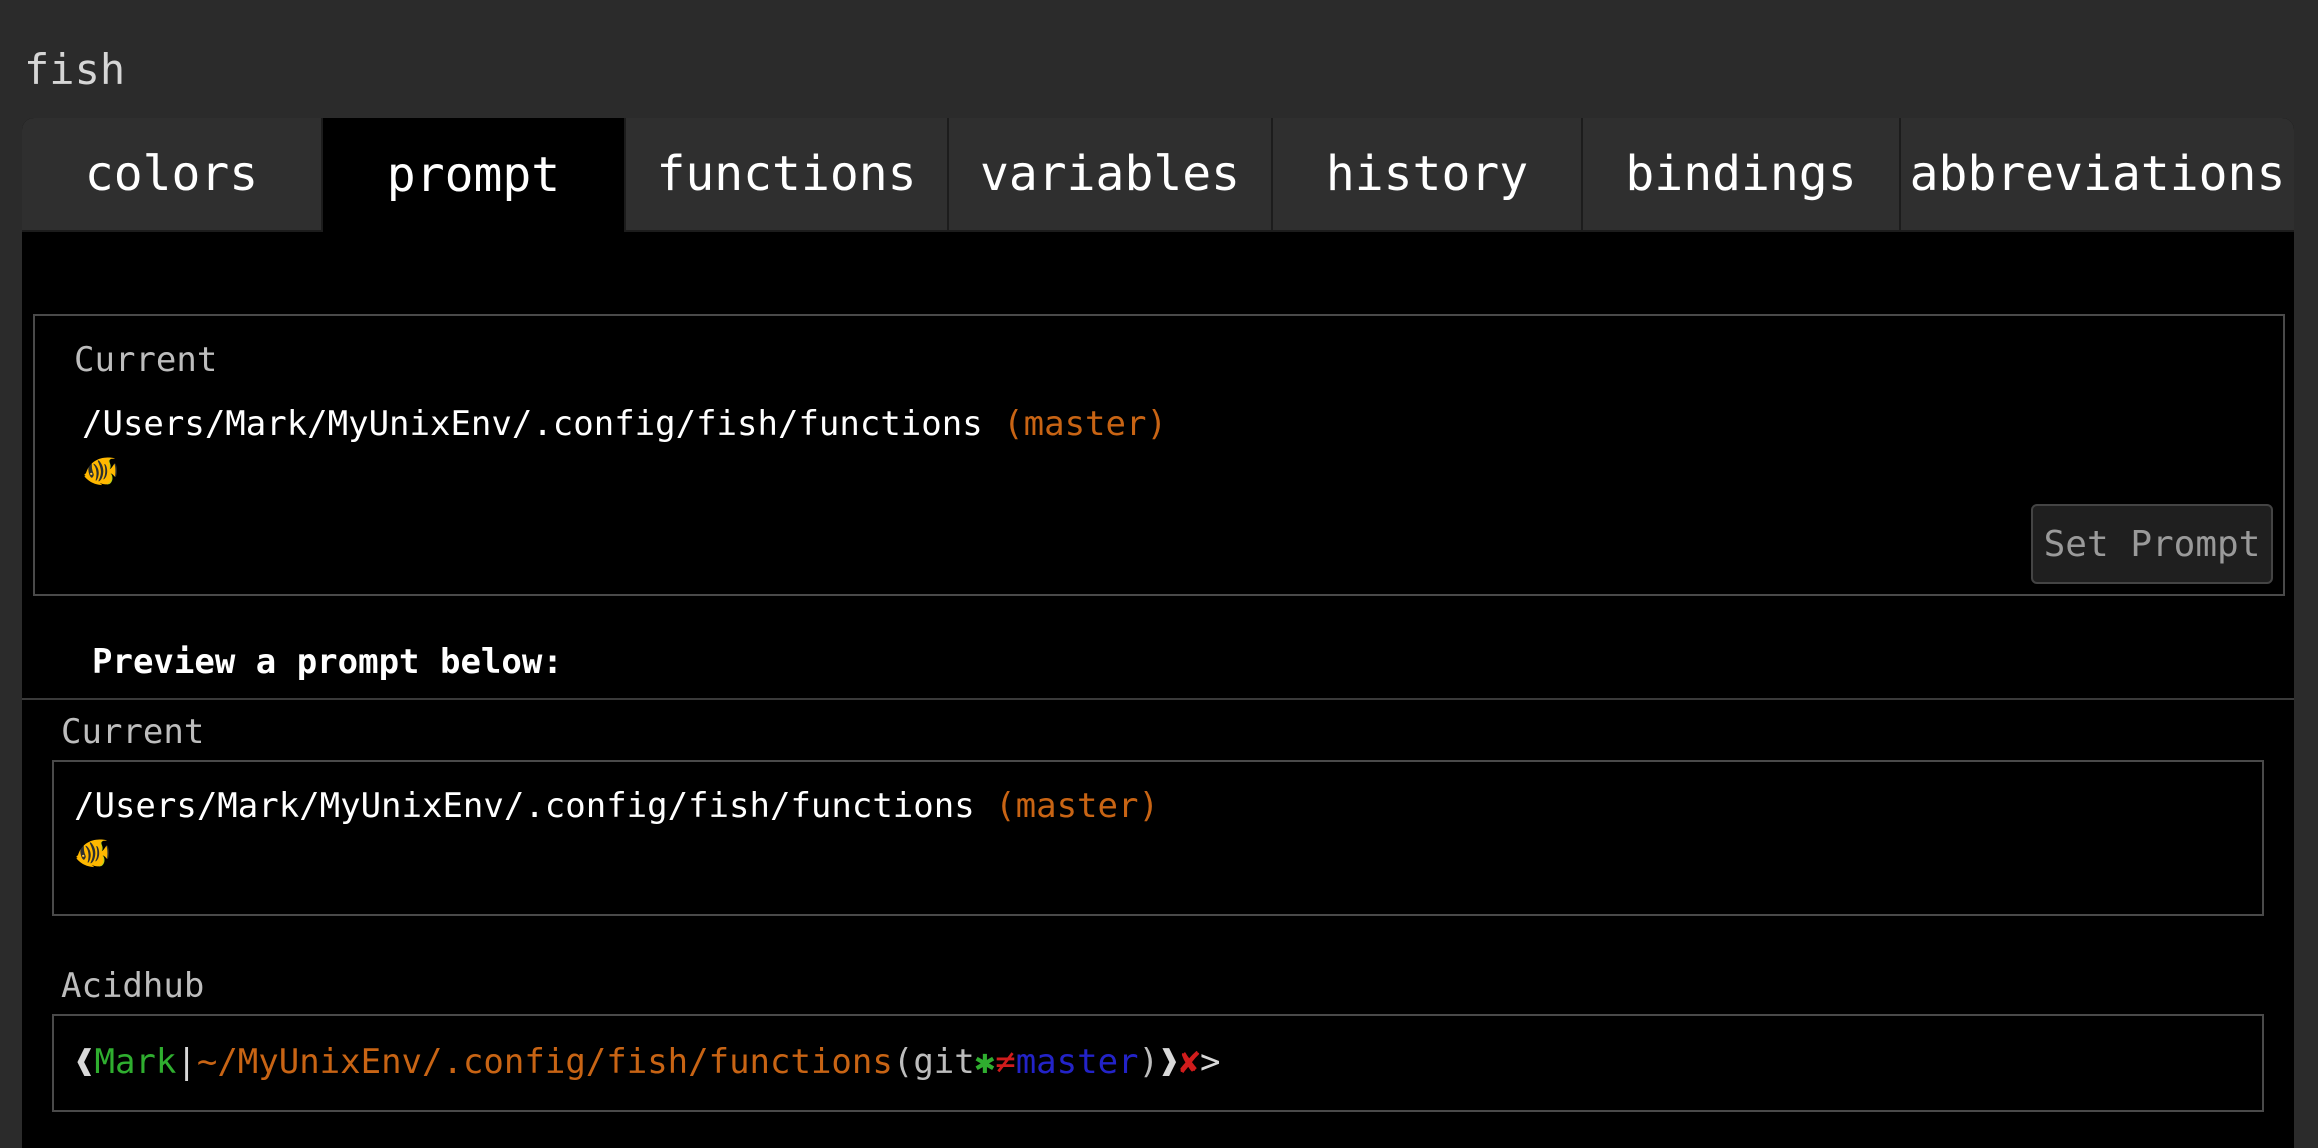 The height and width of the screenshot is (1148, 2318). I want to click on tab-colors: colors, so click(172, 175).